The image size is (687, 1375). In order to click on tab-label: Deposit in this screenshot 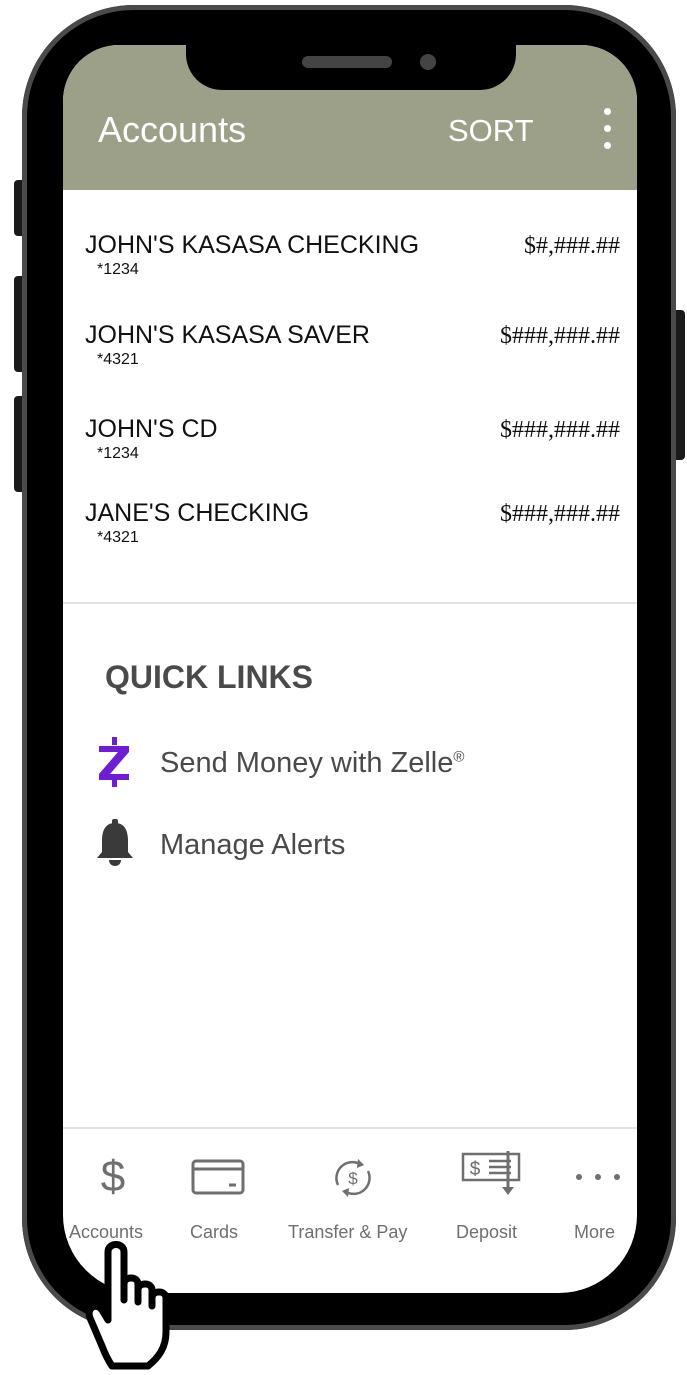, I will do `click(487, 1232)`.